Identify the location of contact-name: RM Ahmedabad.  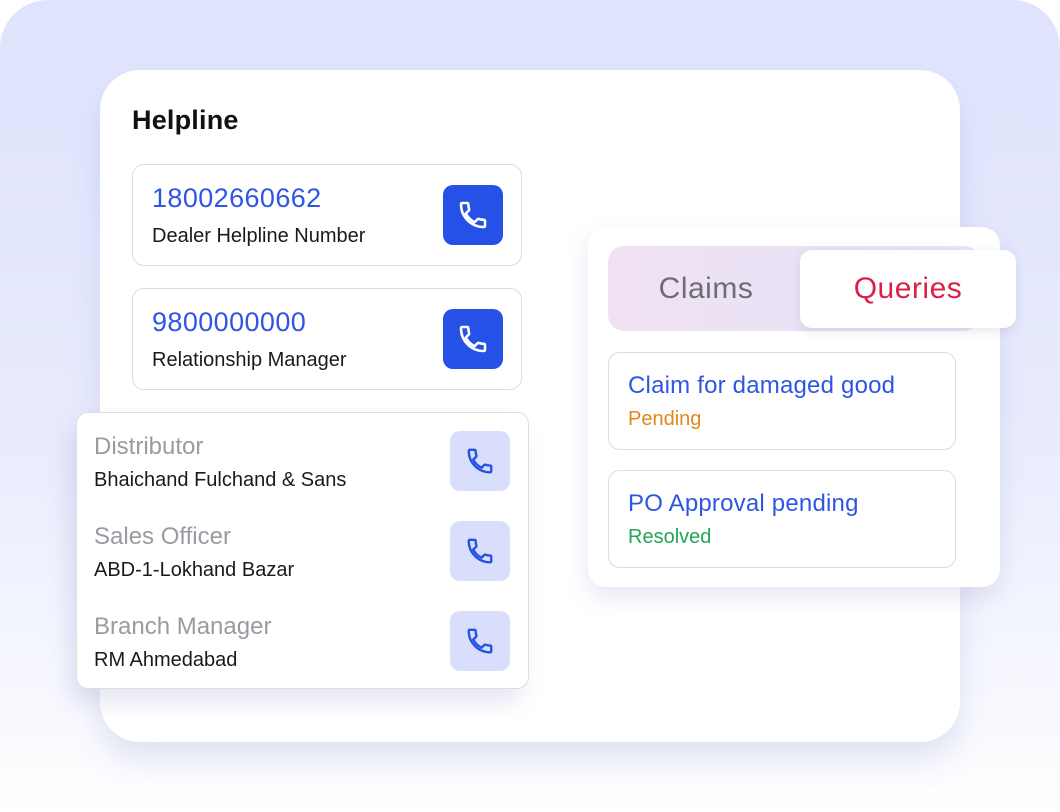
(166, 660).